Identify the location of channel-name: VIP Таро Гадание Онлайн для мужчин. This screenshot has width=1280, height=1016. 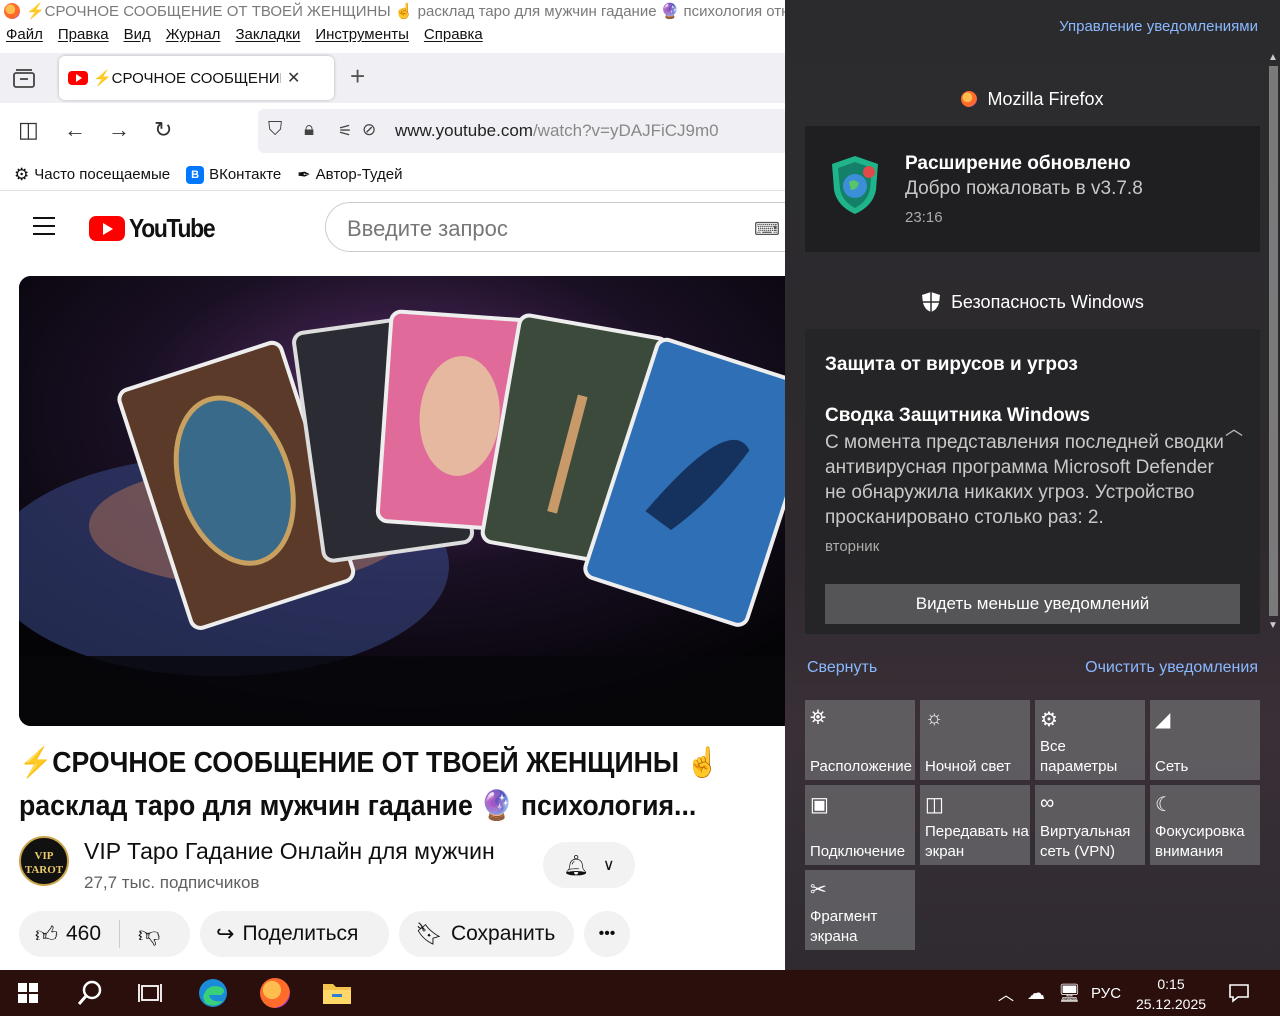
(289, 851).